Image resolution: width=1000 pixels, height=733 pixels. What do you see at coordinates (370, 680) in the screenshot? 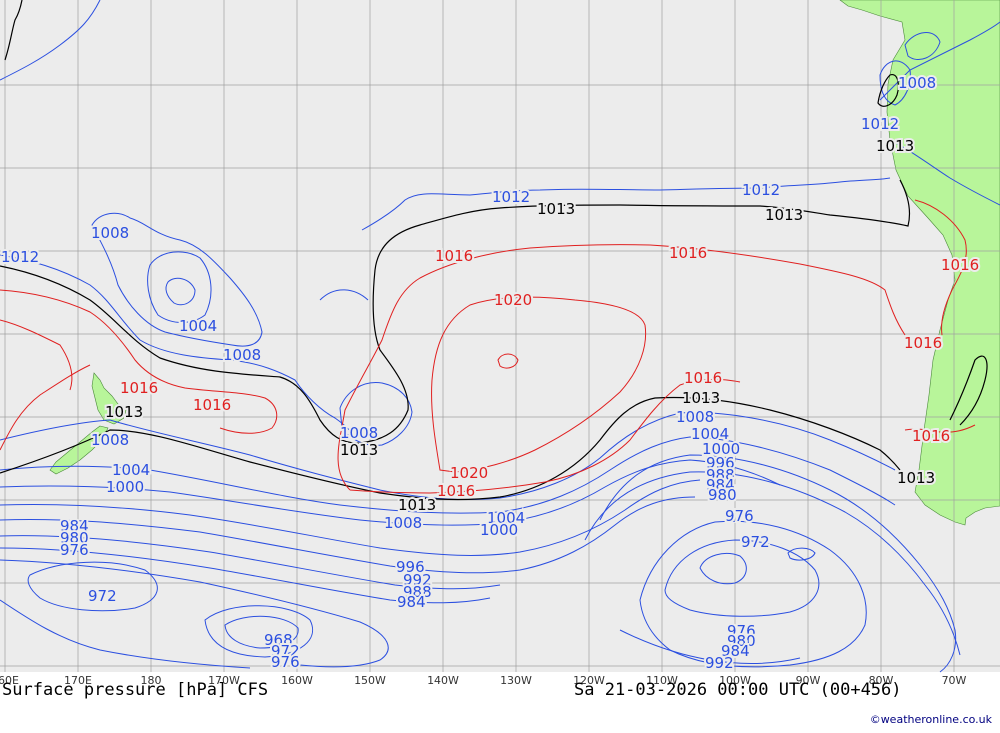
I see `lon-tick-label: 150W` at bounding box center [370, 680].